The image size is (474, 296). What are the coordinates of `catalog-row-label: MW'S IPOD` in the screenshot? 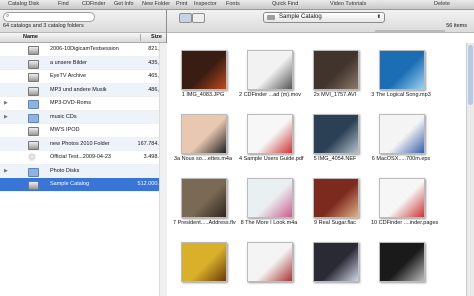 It's located at (65, 130).